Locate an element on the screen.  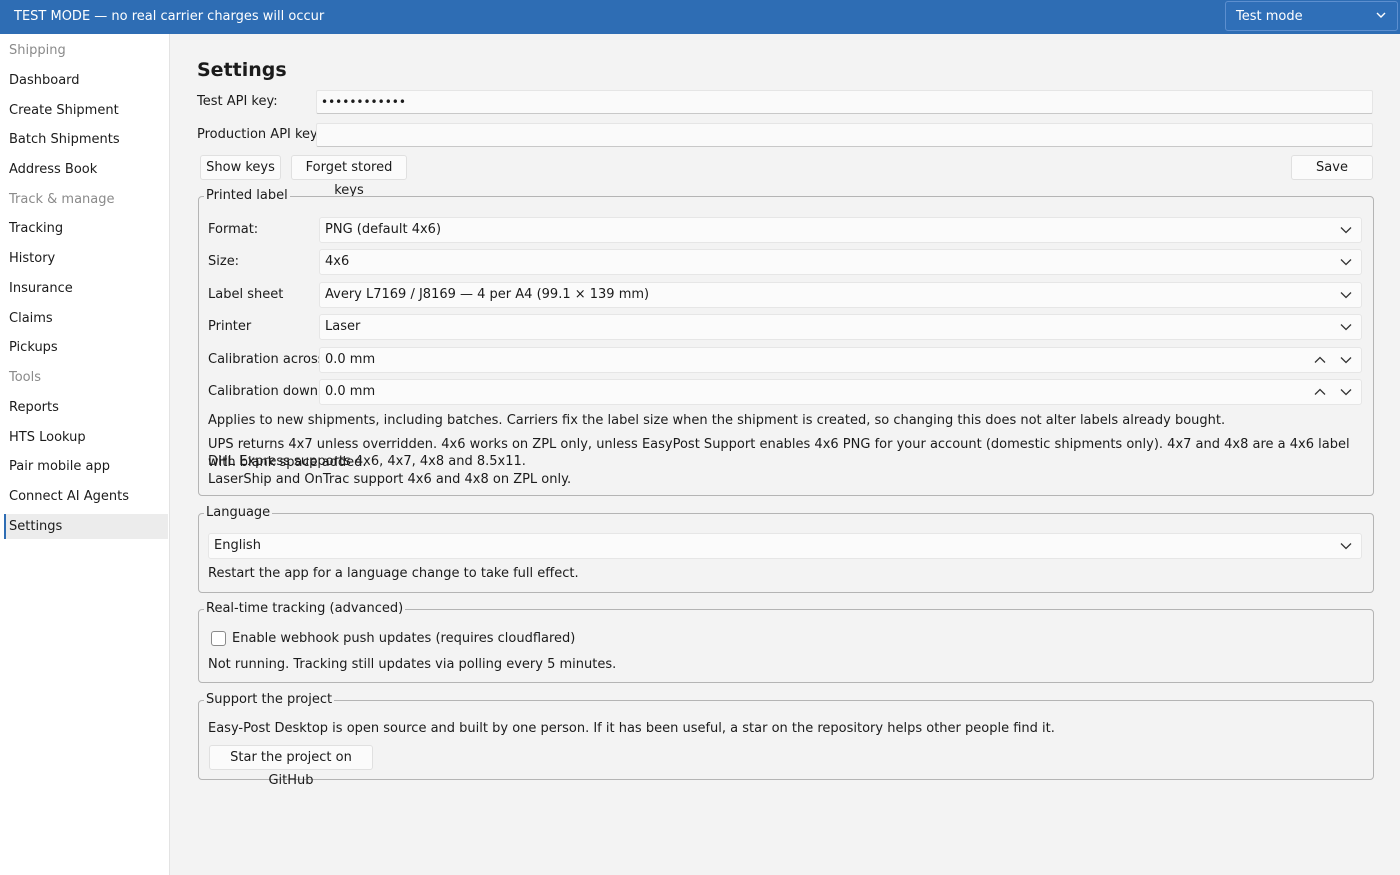
calibration-across-label: Calibration across is located at coordinates (266, 359).